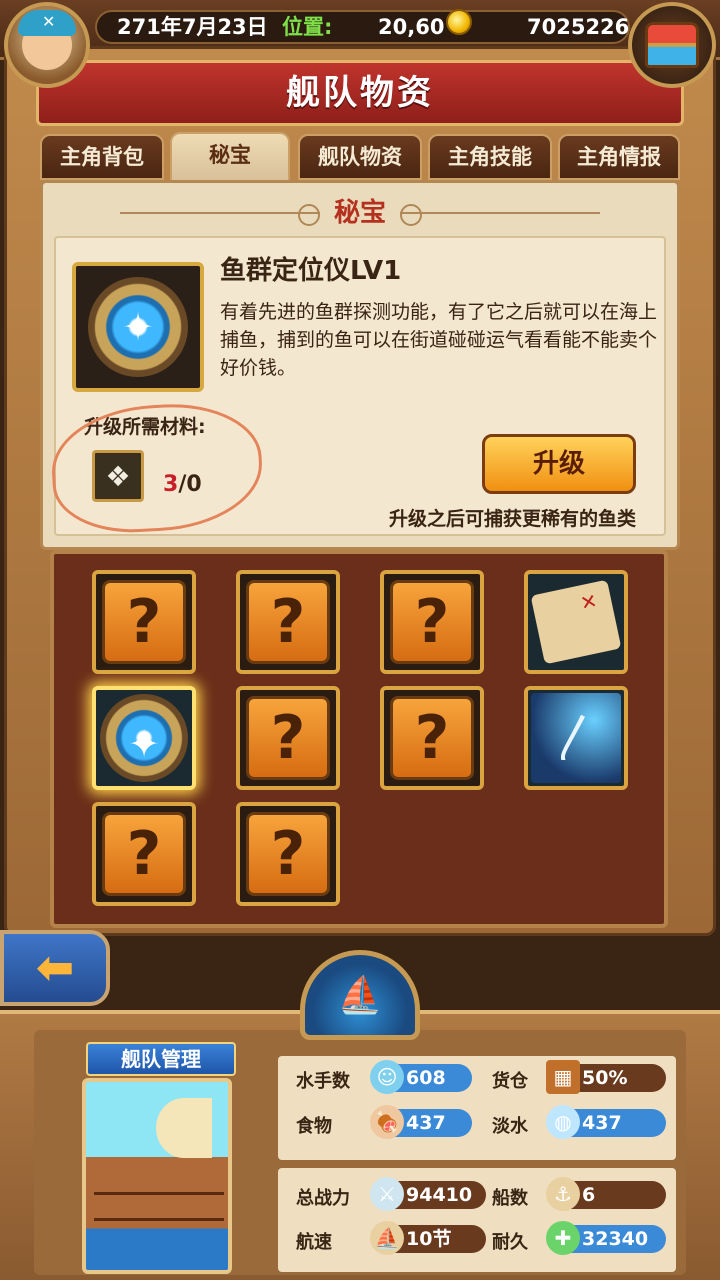 This screenshot has width=720, height=1280. Describe the element at coordinates (192, 27) in the screenshot. I see `game-date: 271年7月23日` at that location.